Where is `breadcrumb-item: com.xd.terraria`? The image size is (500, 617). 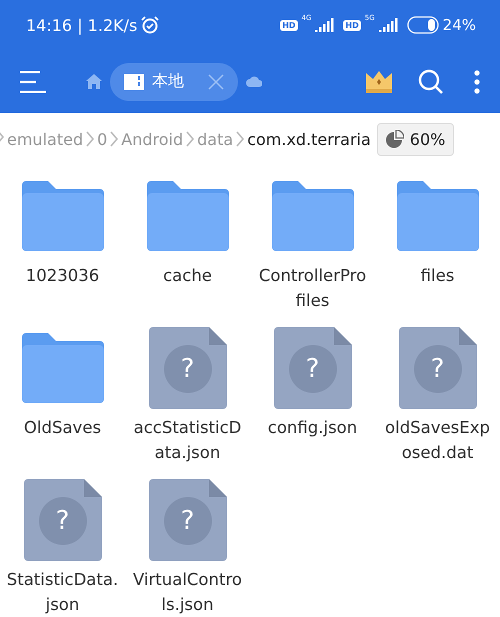
breadcrumb-item: com.xd.terraria is located at coordinates (309, 139).